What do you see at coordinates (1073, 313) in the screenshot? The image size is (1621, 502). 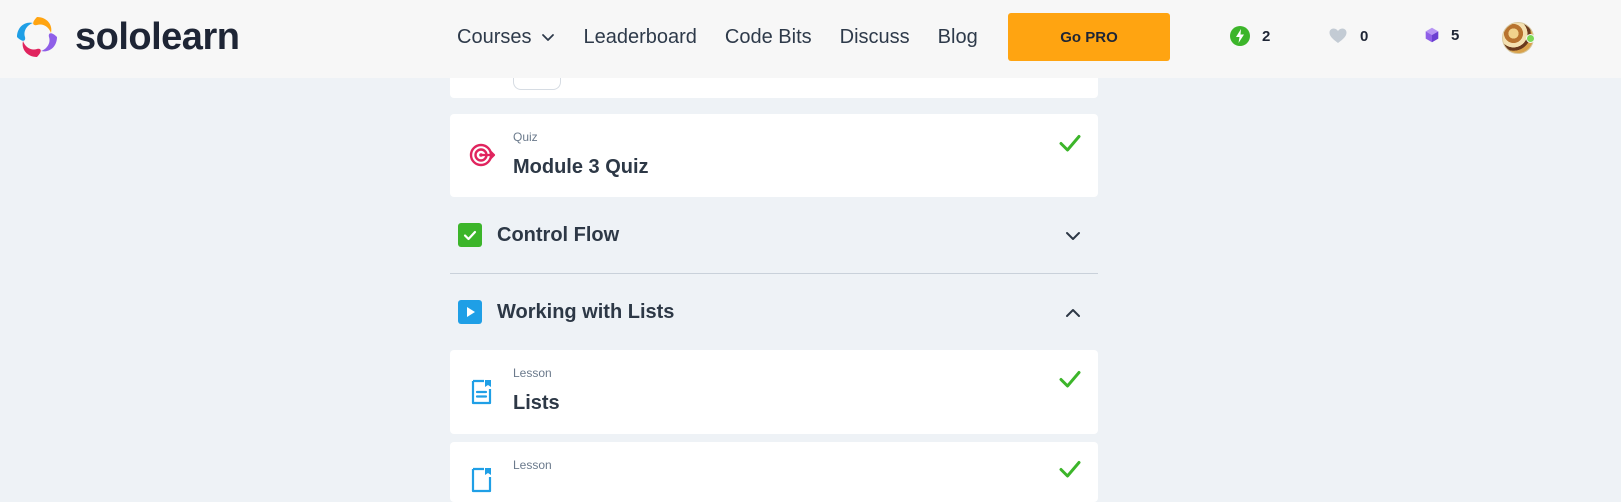 I see `chevron-up-icon` at bounding box center [1073, 313].